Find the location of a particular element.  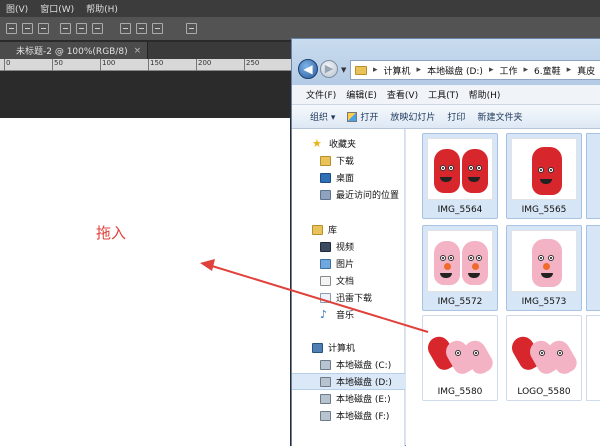

menu-tools: 工具(T) is located at coordinates (443, 94).